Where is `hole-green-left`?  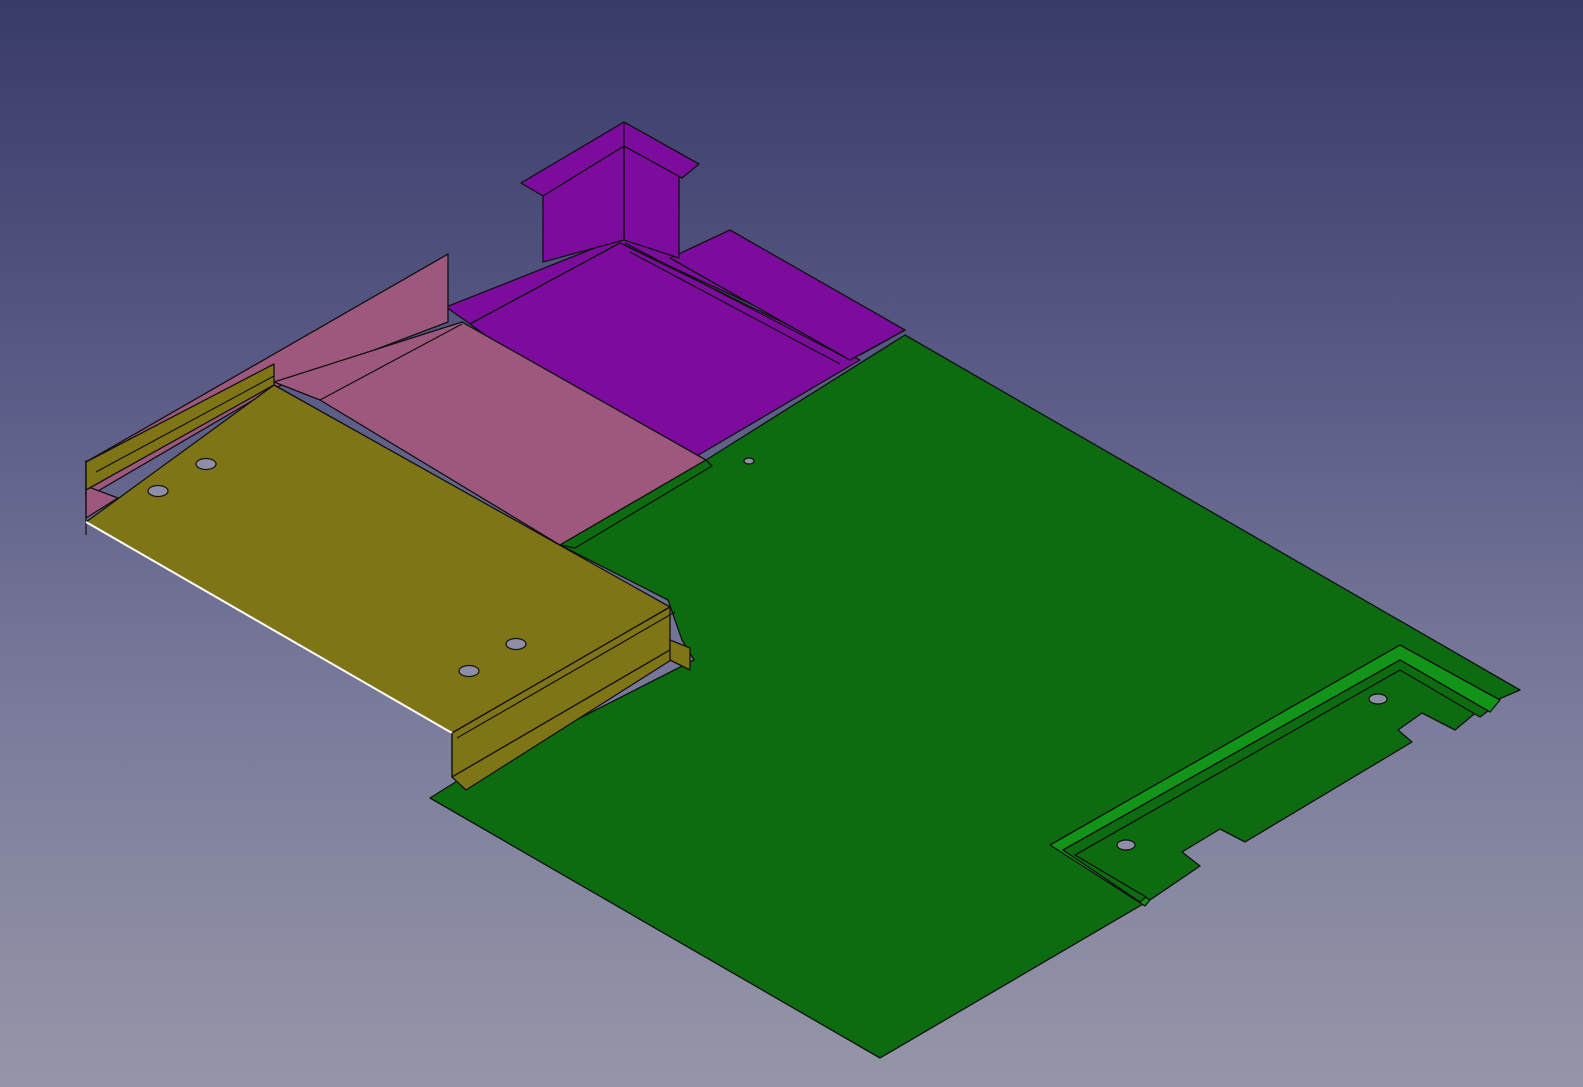
hole-green-left is located at coordinates (1126, 845).